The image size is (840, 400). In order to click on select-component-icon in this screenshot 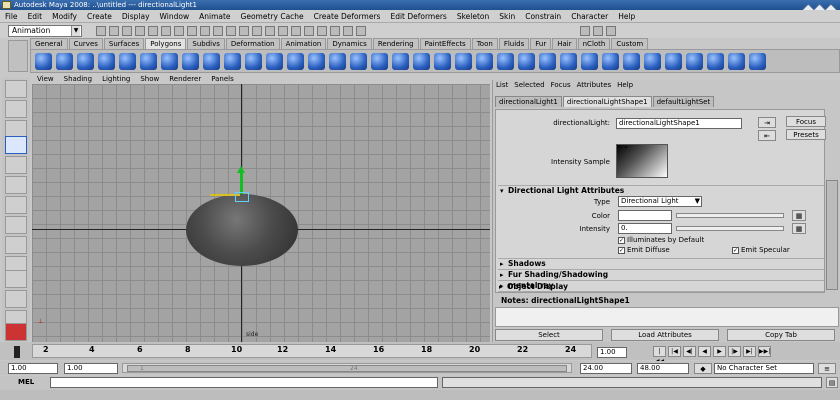, I will do `click(166, 31)`.